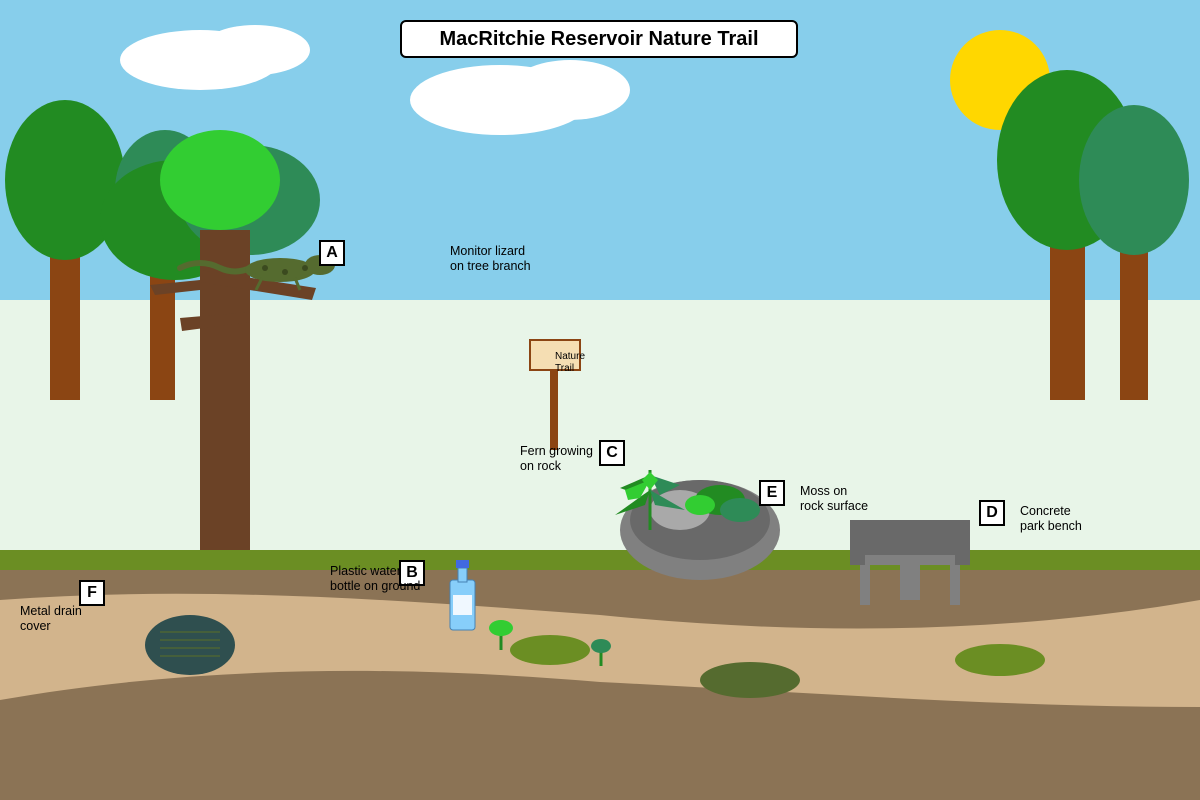 The image size is (1200, 800). I want to click on label-c-line2: on rock, so click(540, 466).